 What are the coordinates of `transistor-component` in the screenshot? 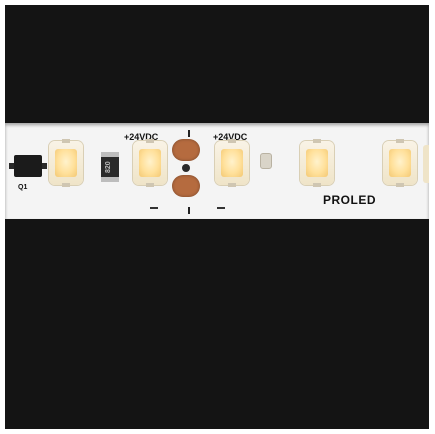 It's located at (28, 166).